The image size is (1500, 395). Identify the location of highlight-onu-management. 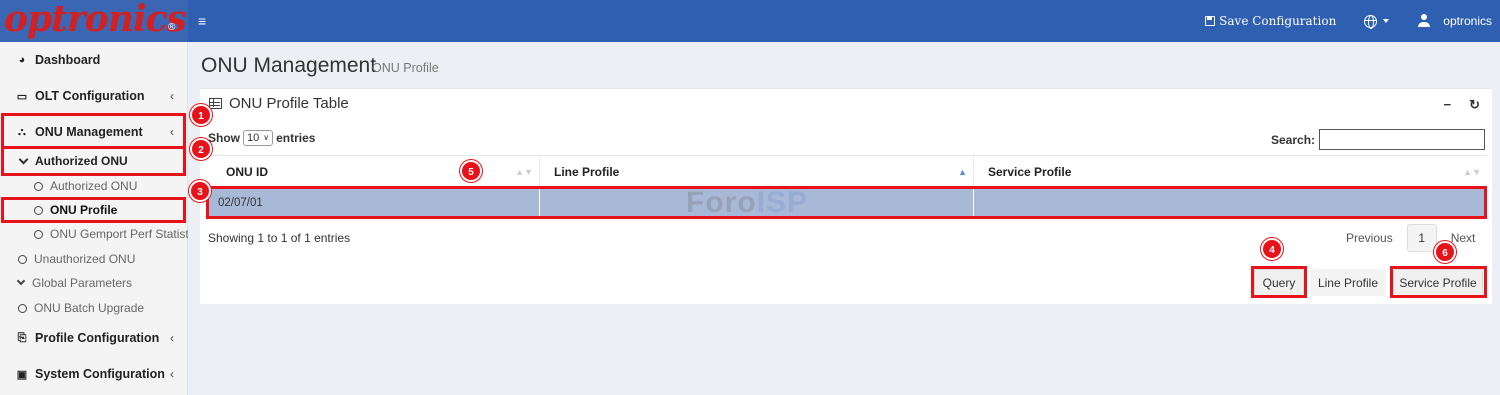
(93, 131).